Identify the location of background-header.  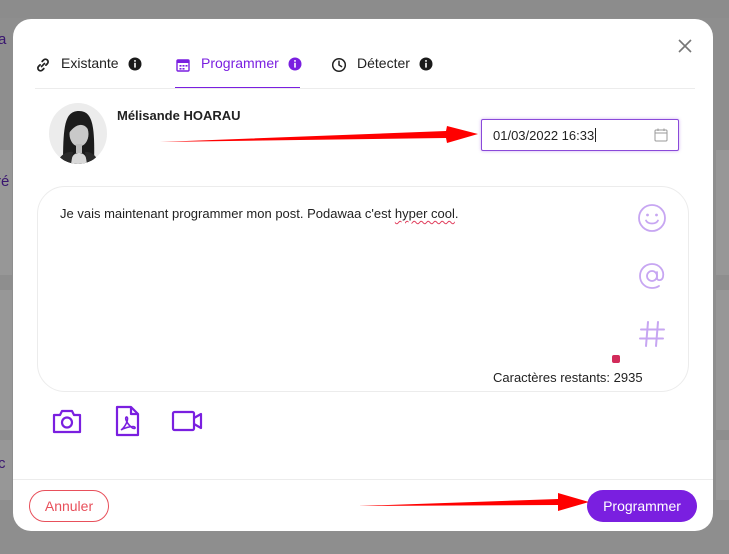
(364, 9).